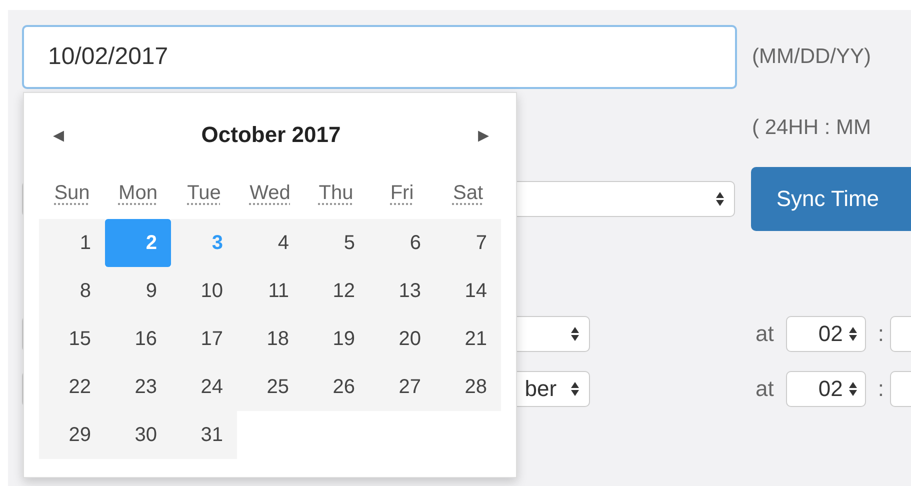 The width and height of the screenshot is (911, 486). I want to click on day-cell: 1, so click(72, 243).